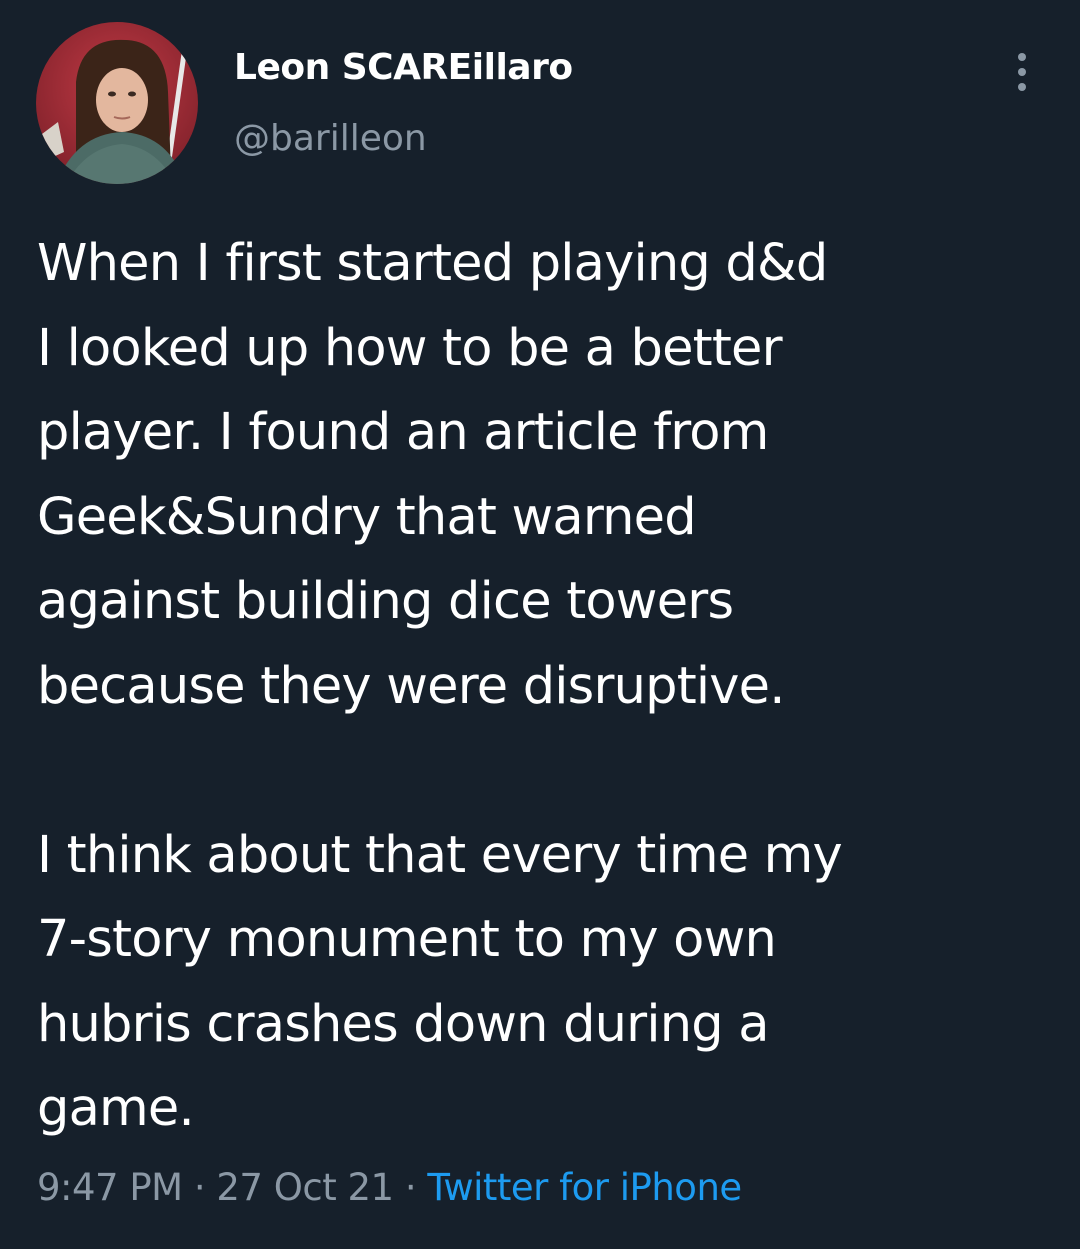 The image size is (1080, 1249). Describe the element at coordinates (403, 68) in the screenshot. I see `display-name: Leon SCAREillaro` at that location.